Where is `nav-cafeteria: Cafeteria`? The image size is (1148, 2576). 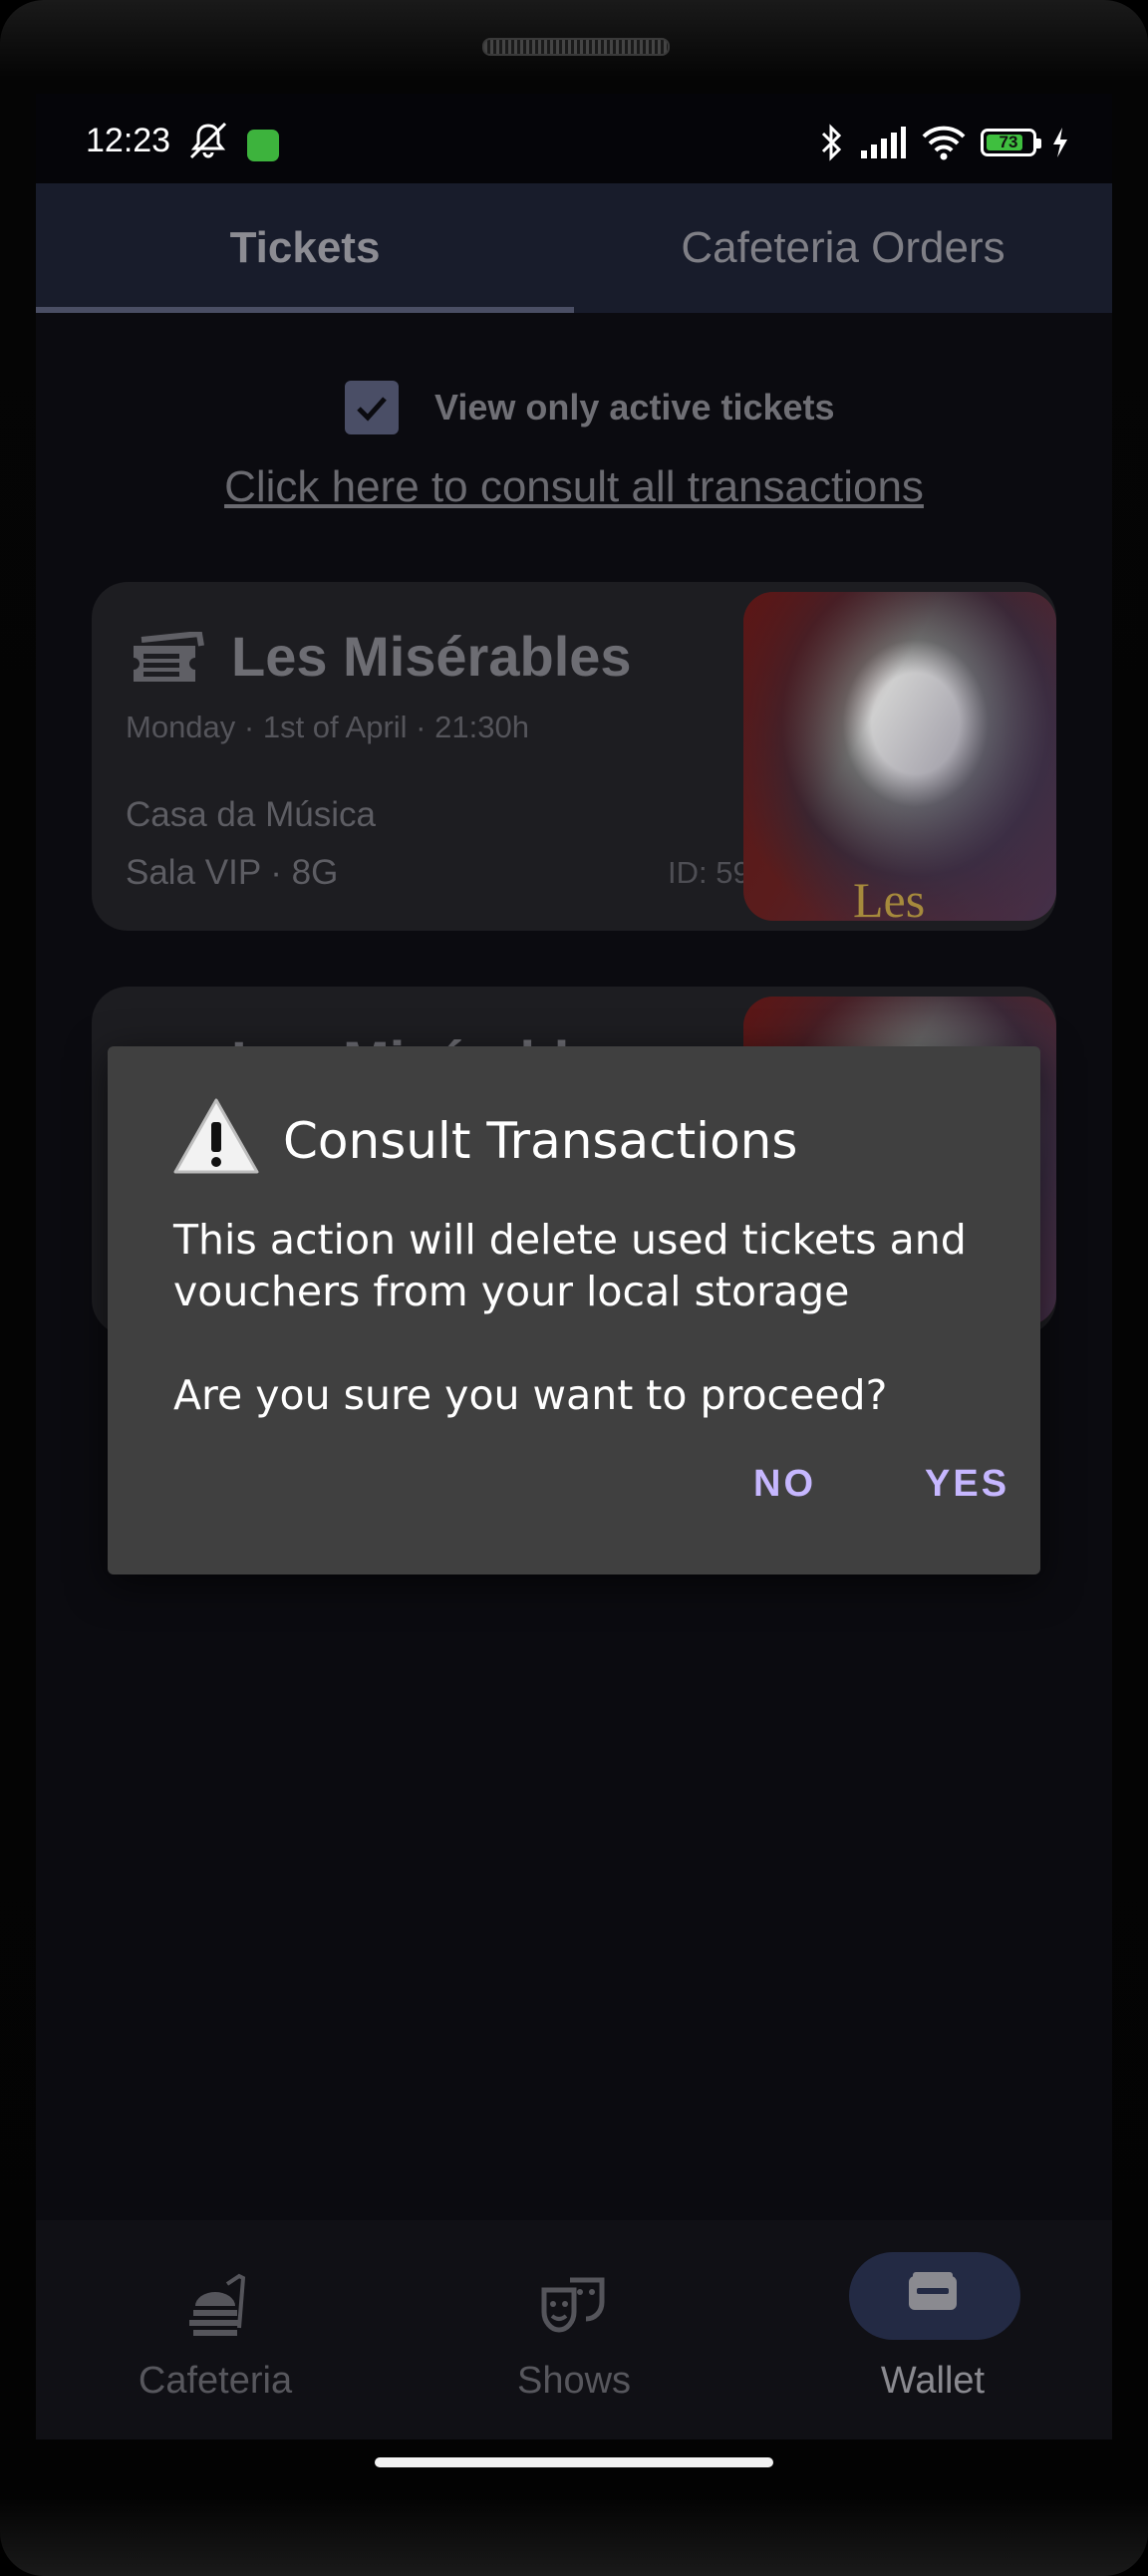
nav-cafeteria: Cafeteria is located at coordinates (215, 2329).